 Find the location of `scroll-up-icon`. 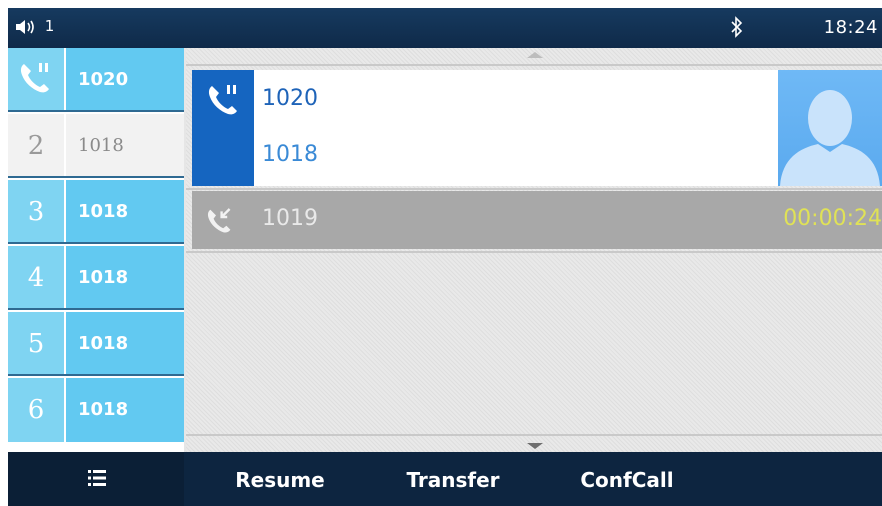

scroll-up-icon is located at coordinates (535, 55).